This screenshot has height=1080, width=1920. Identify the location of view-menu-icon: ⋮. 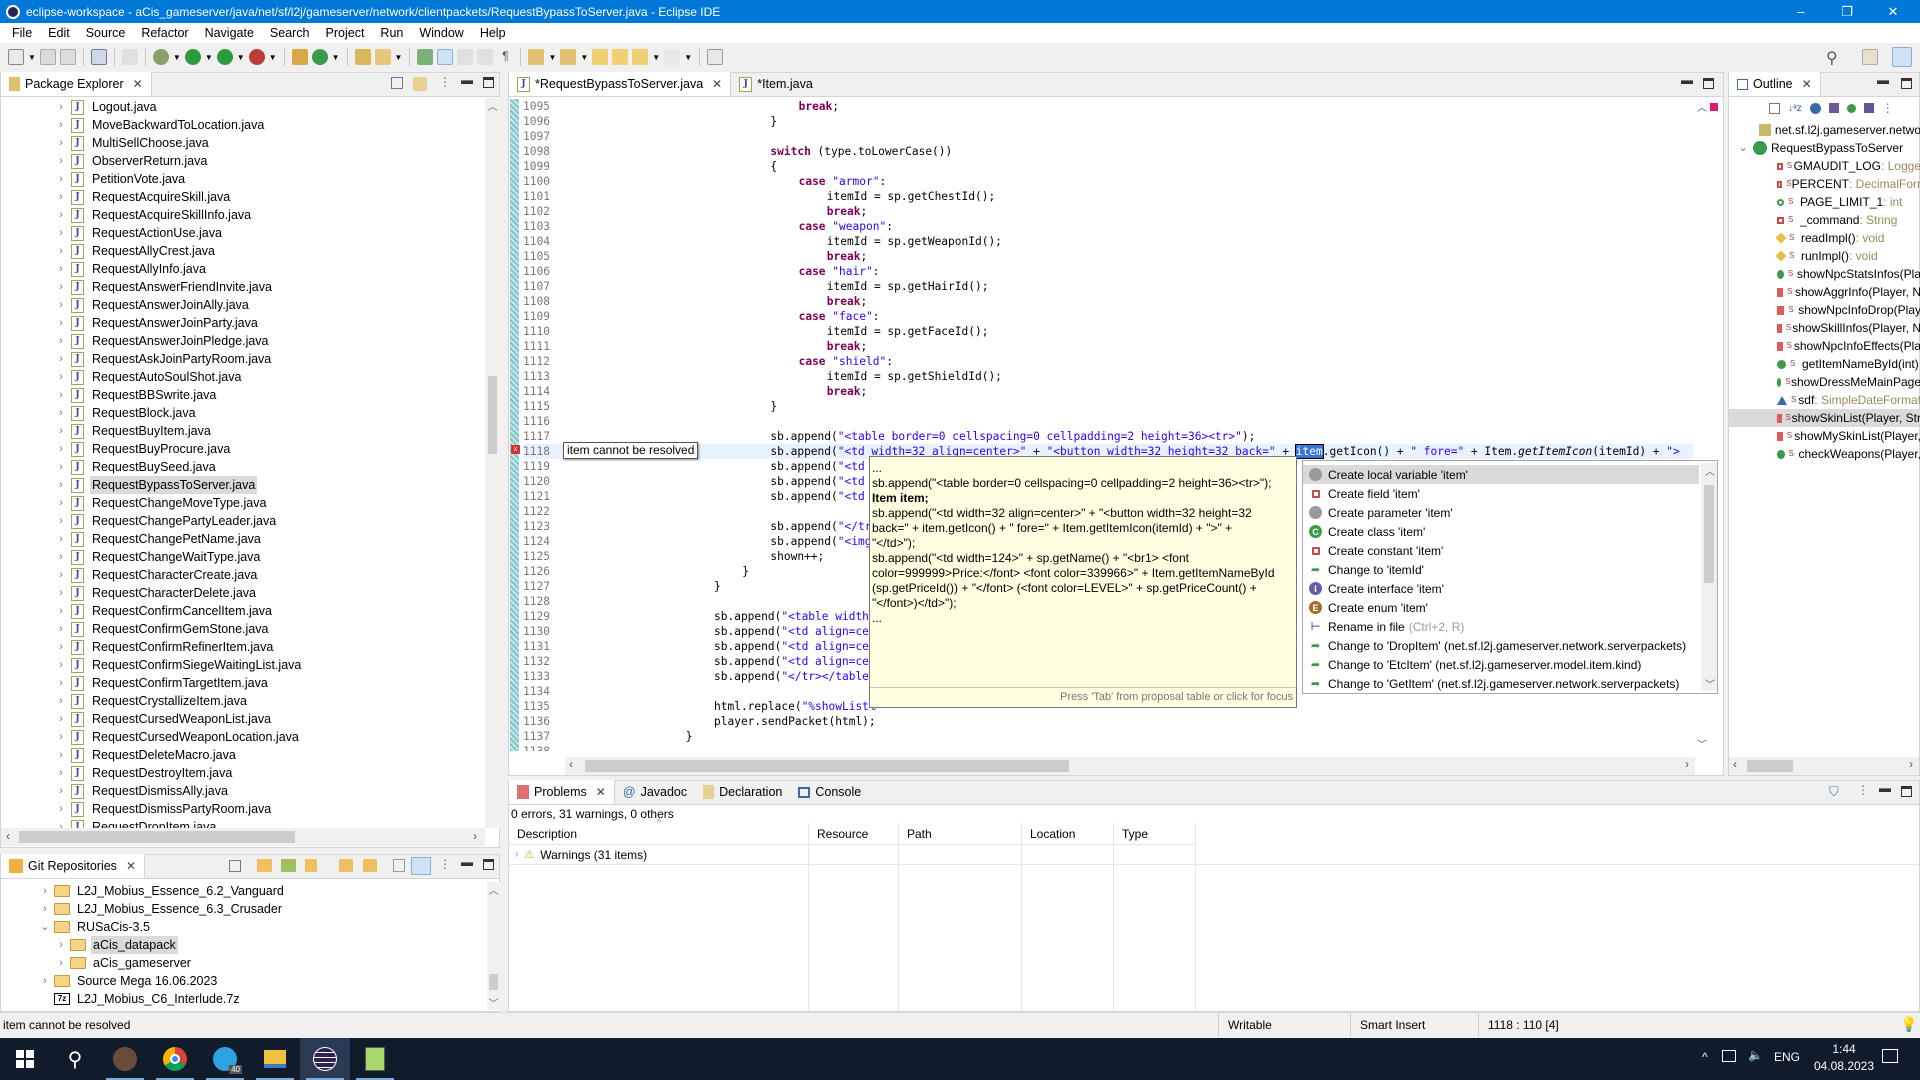
(445, 864).